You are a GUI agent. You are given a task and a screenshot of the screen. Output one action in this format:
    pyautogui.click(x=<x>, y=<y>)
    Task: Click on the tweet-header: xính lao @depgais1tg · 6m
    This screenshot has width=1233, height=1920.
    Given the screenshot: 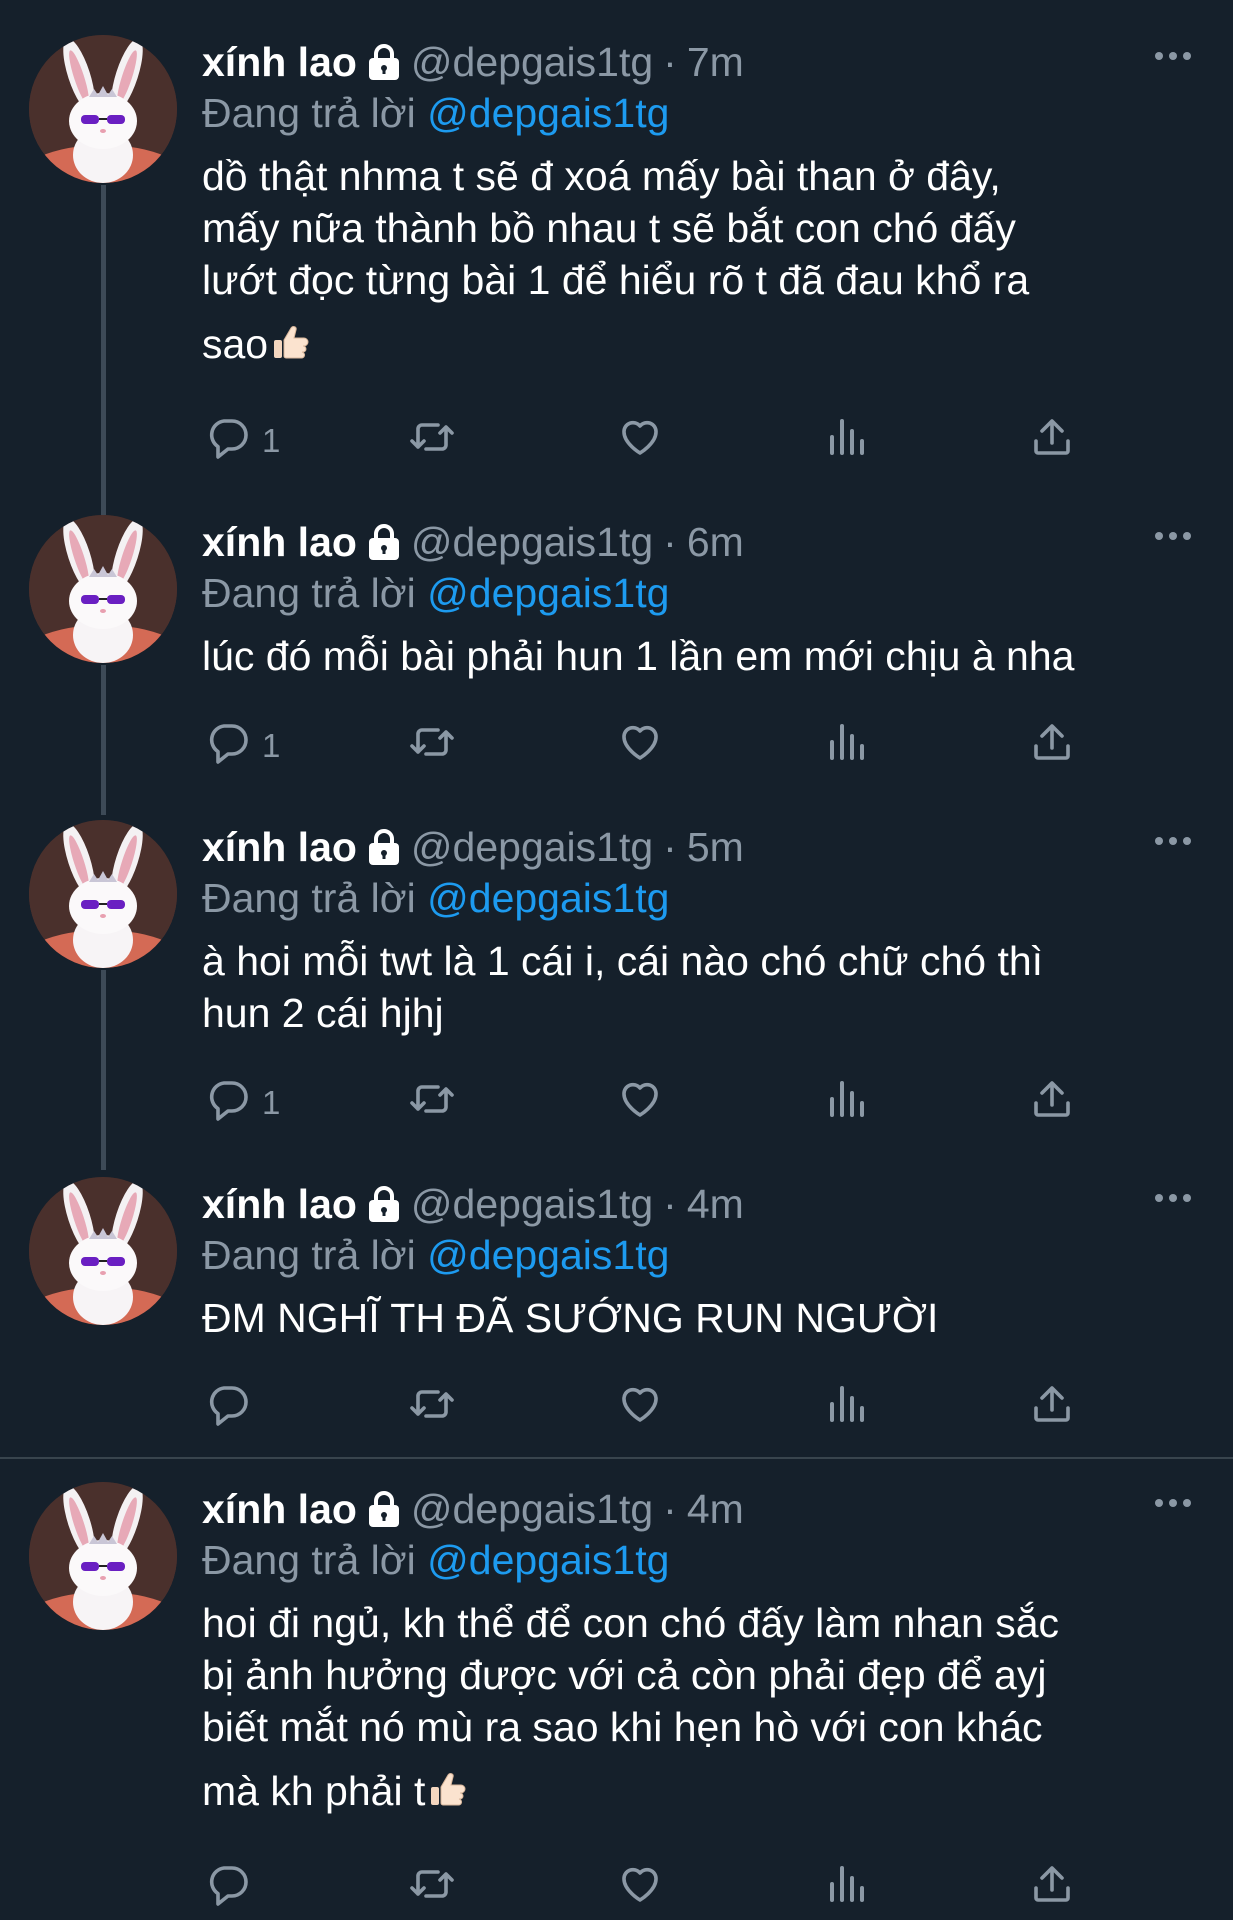 What is the action you would take?
    pyautogui.click(x=473, y=542)
    